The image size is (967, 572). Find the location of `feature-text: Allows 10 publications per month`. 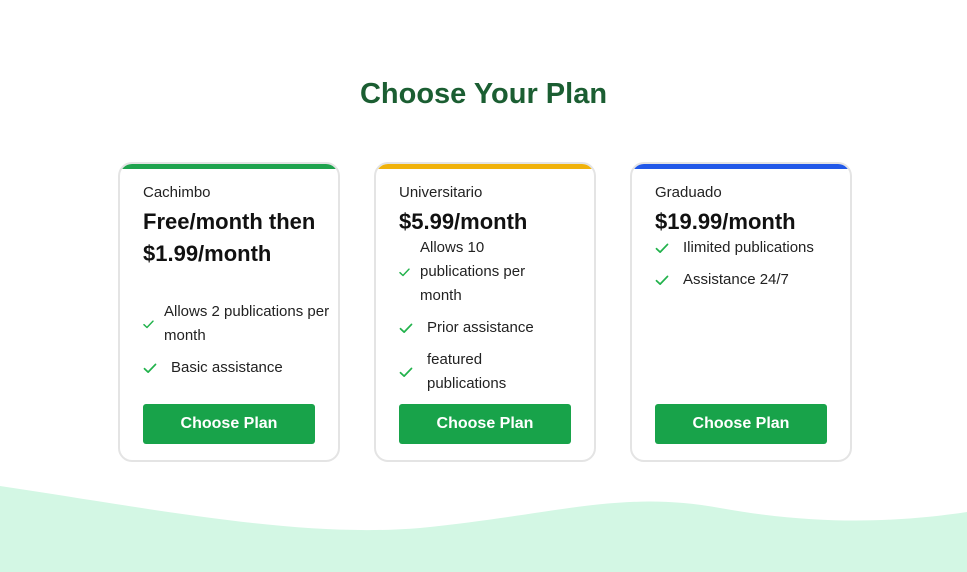

feature-text: Allows 10 publications per month is located at coordinates (473, 271).